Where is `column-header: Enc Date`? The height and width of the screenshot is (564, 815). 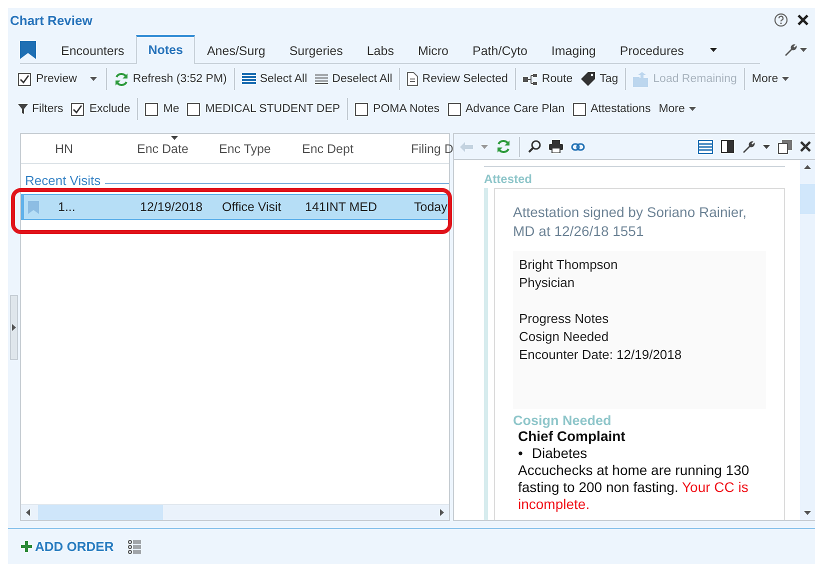 column-header: Enc Date is located at coordinates (178, 149).